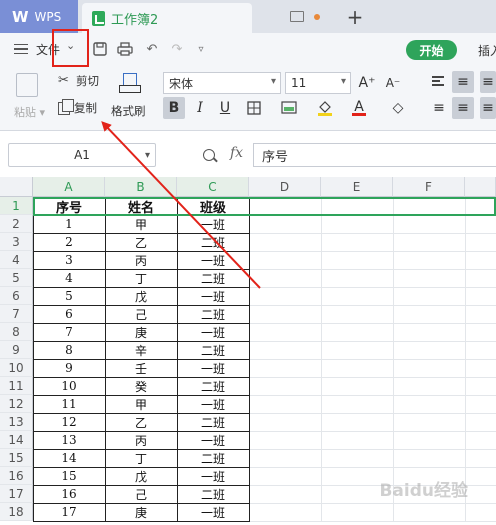  I want to click on name-box: A1 ▾, so click(82, 155).